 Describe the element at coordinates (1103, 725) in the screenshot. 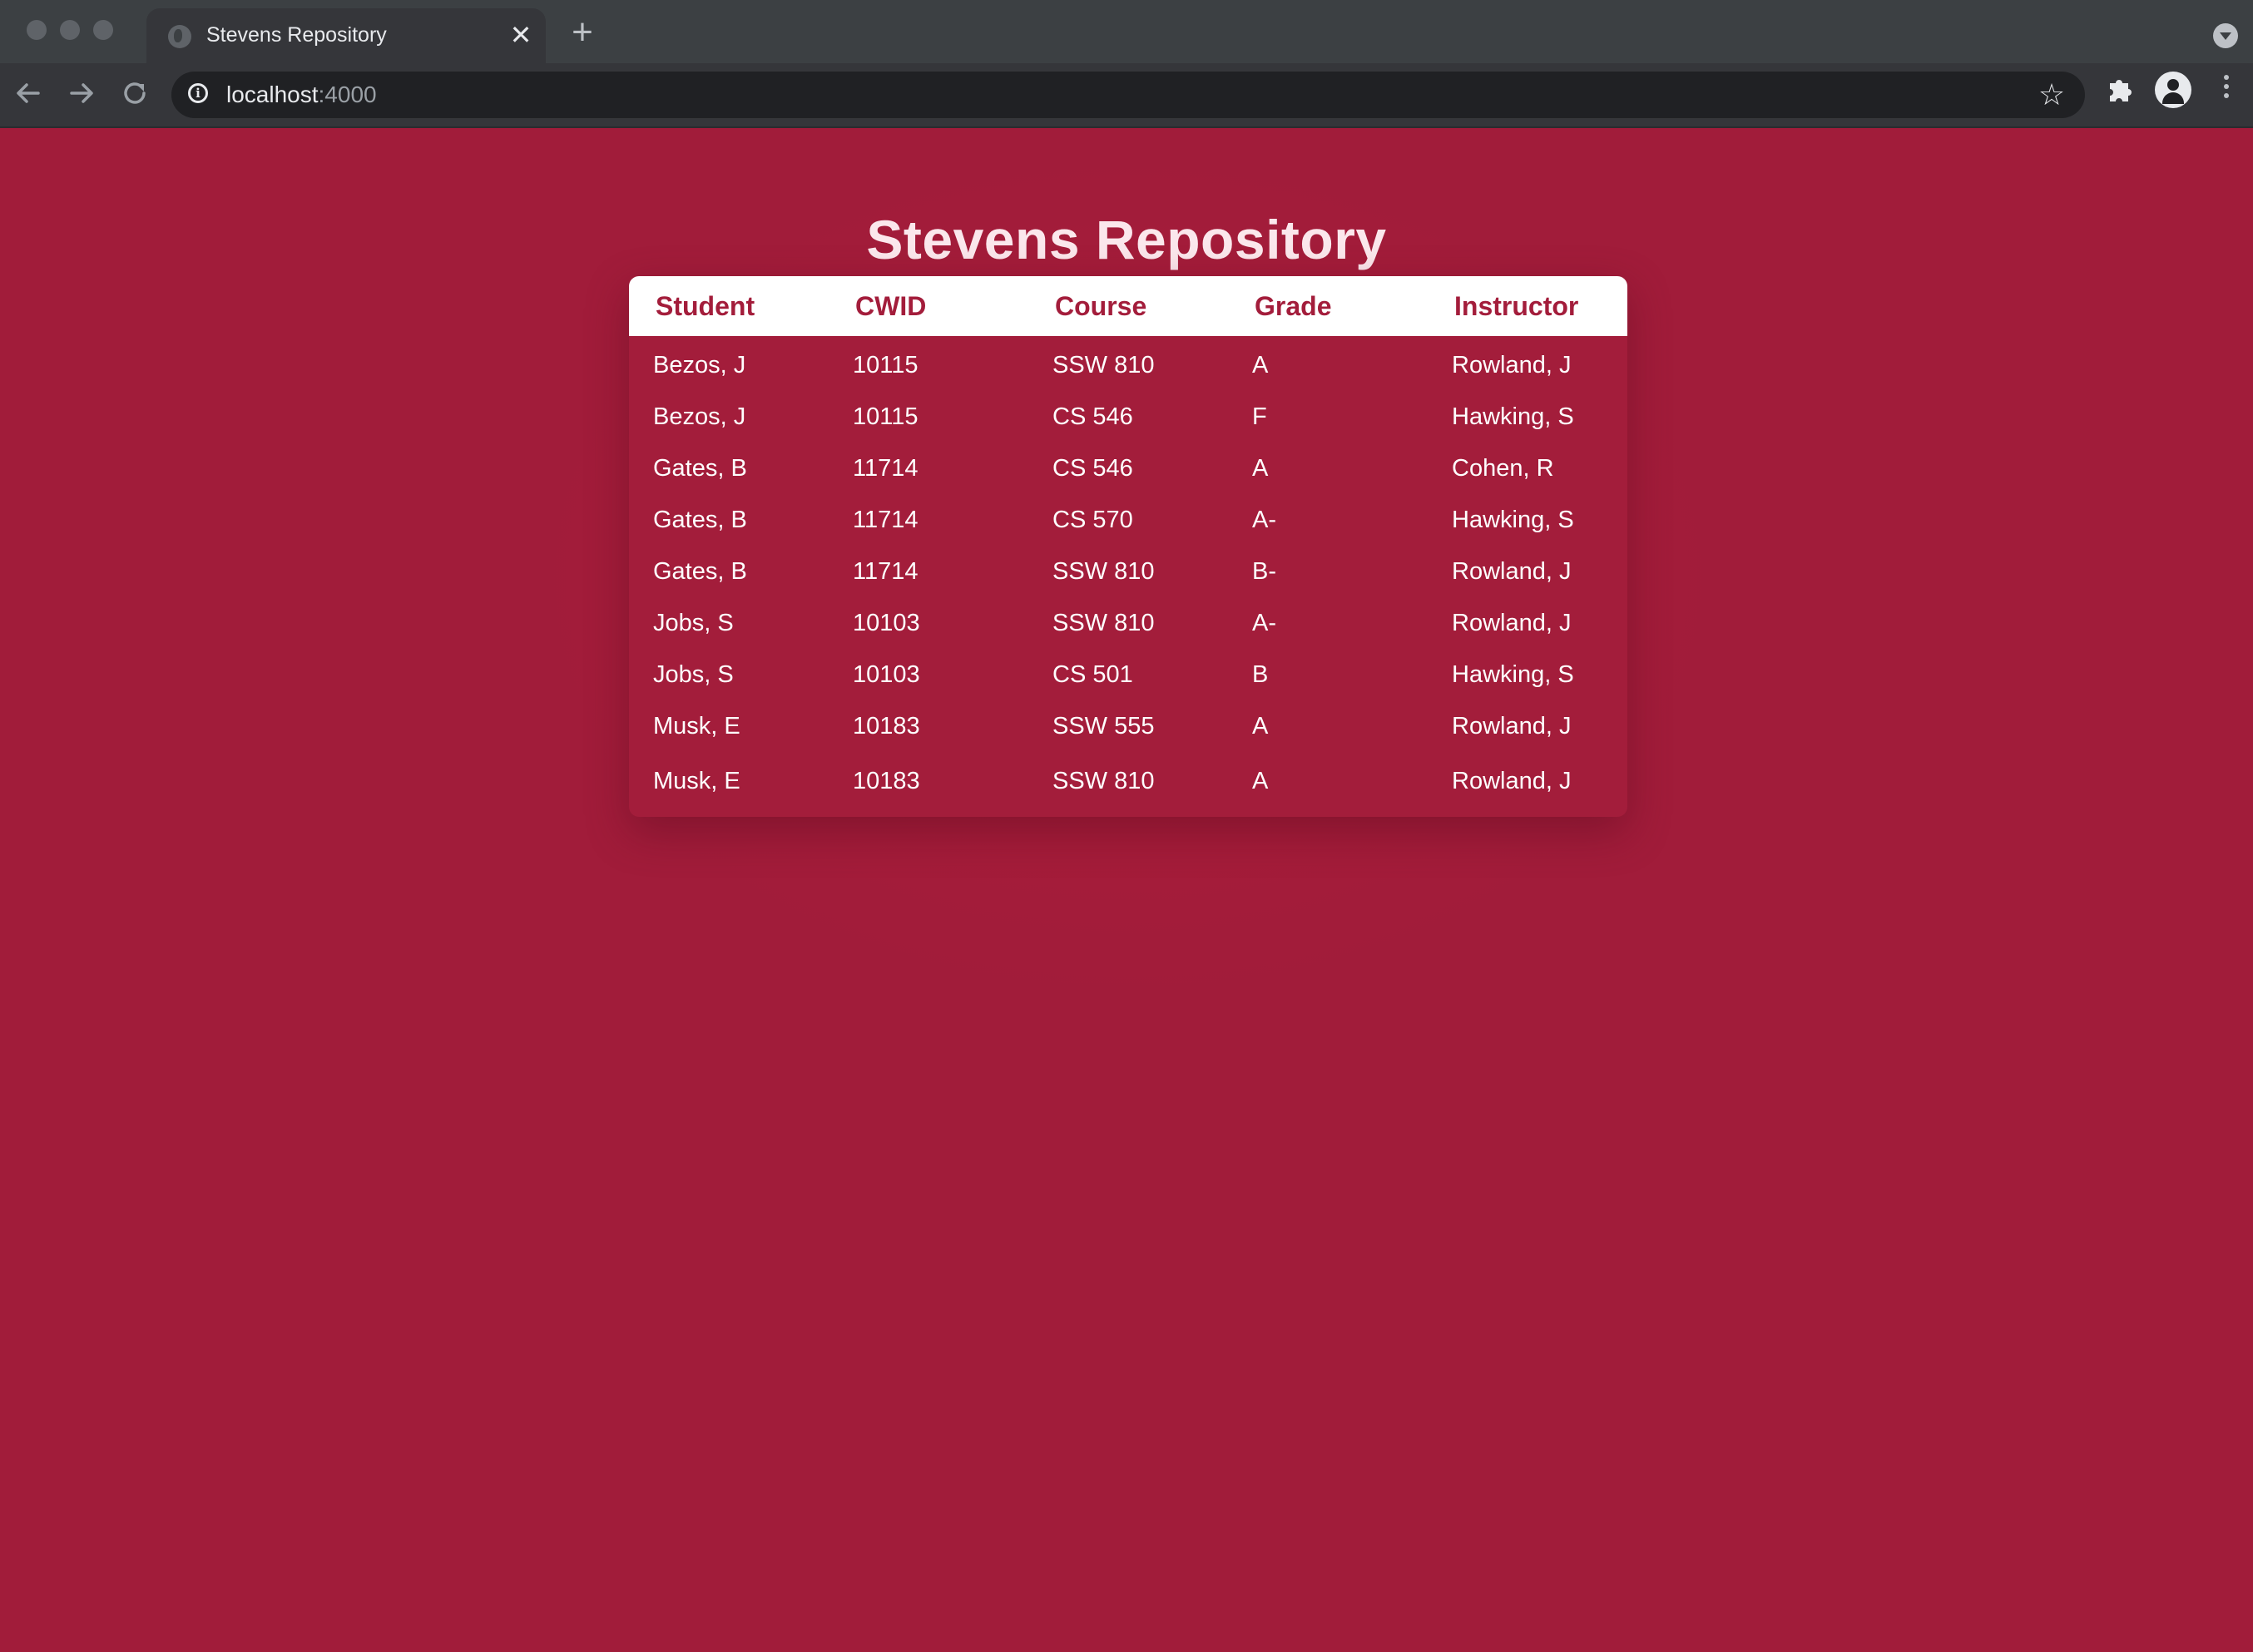

I see `cell-course: SSW 555` at that location.